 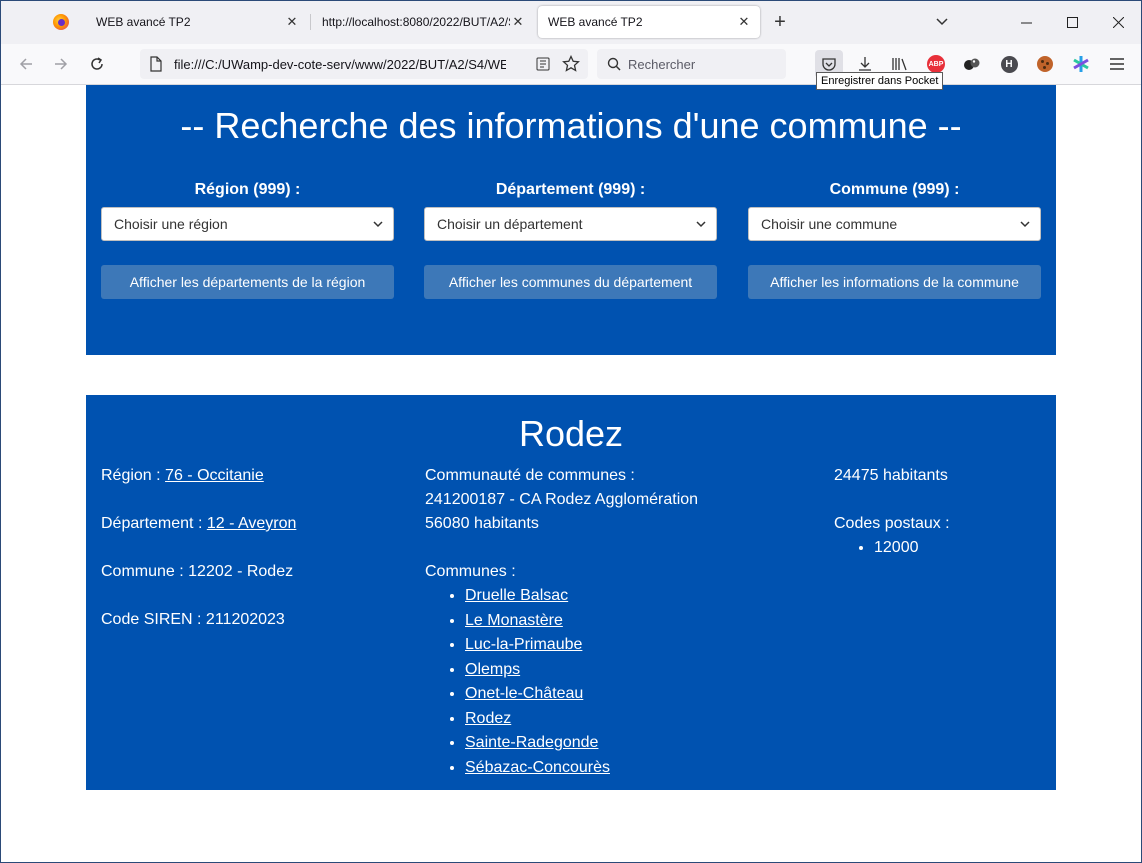 What do you see at coordinates (571, 433) in the screenshot?
I see `city-name: Rodez` at bounding box center [571, 433].